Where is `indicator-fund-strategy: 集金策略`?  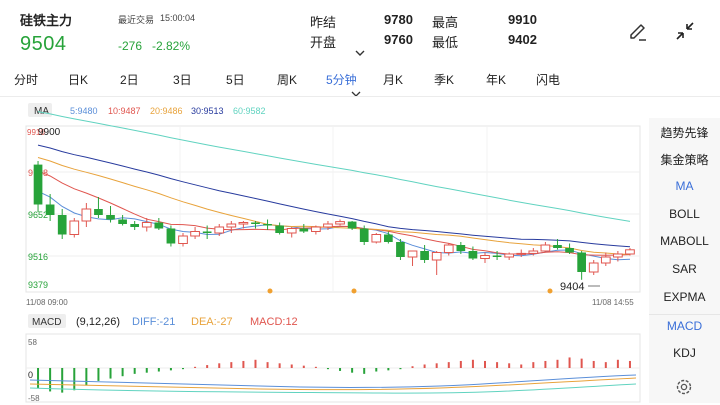
indicator-fund-strategy: 集金策略 is located at coordinates (684, 159).